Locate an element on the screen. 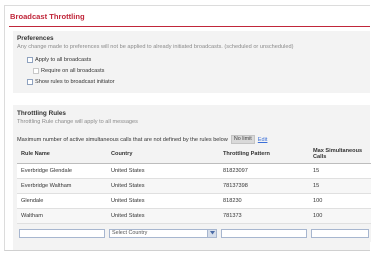 This screenshot has width=372, height=255. show-rules-option: Show rules to broadcast initiator is located at coordinates (71, 82).